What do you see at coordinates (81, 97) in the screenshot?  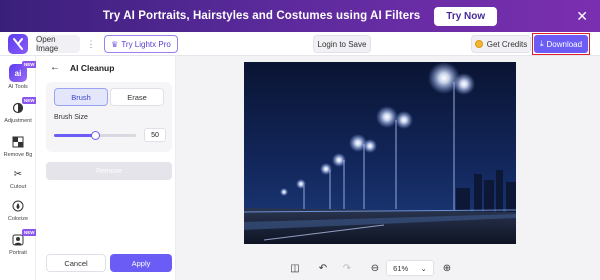 I see `brush-tab: Brush` at bounding box center [81, 97].